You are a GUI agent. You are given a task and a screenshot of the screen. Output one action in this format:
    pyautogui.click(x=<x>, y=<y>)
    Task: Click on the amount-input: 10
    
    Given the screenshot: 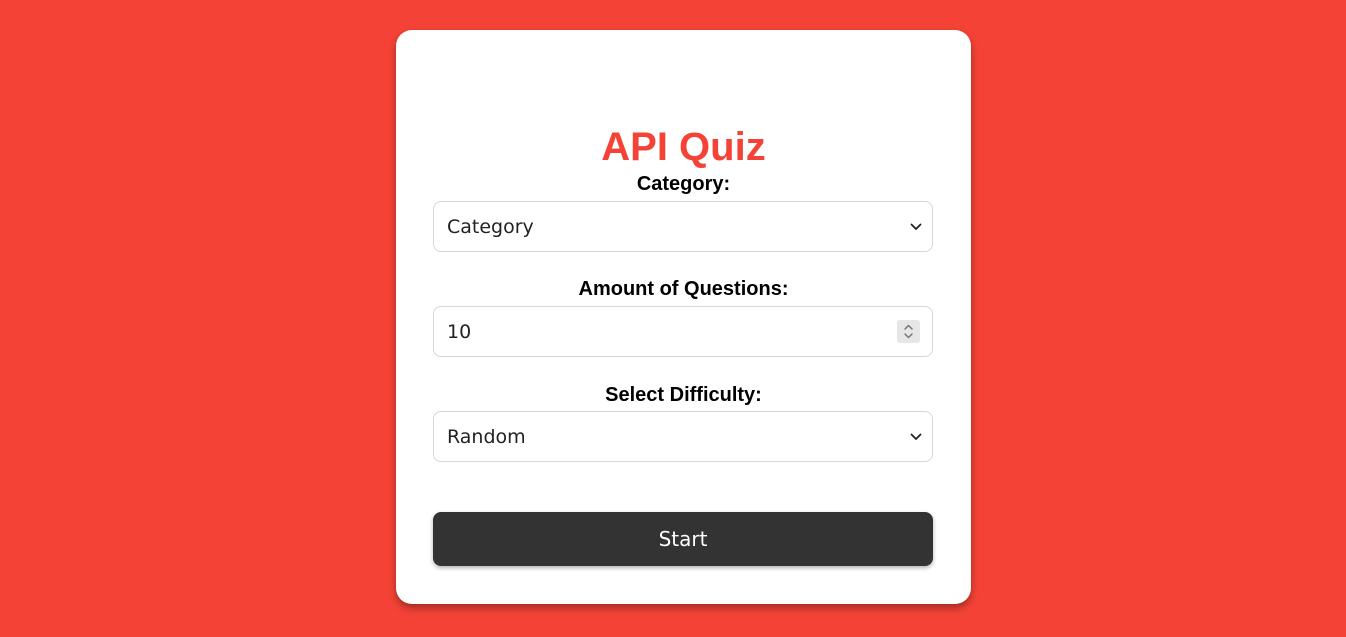 What is the action you would take?
    pyautogui.click(x=683, y=331)
    